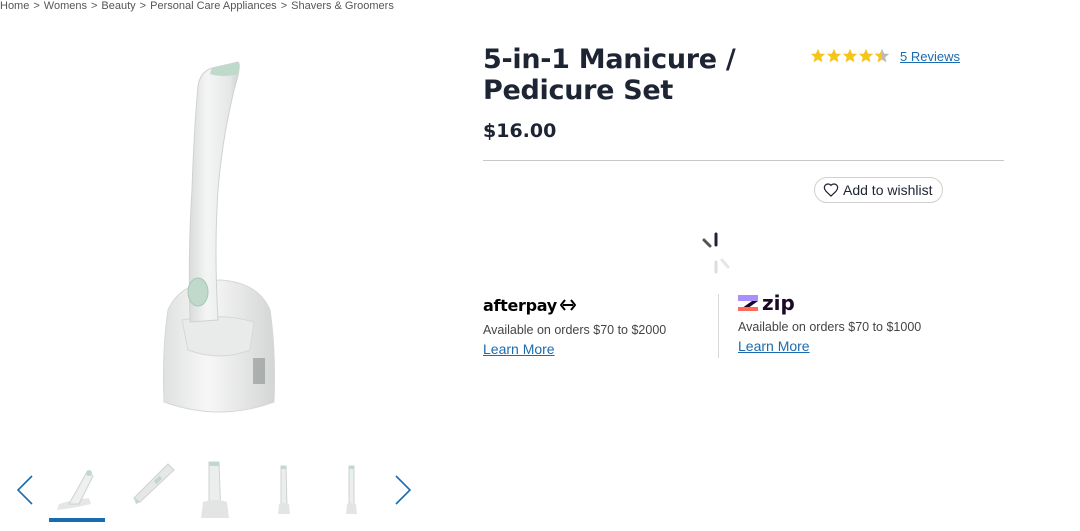 This screenshot has height=531, width=1080. I want to click on reviews-link: 5 Reviews, so click(930, 56).